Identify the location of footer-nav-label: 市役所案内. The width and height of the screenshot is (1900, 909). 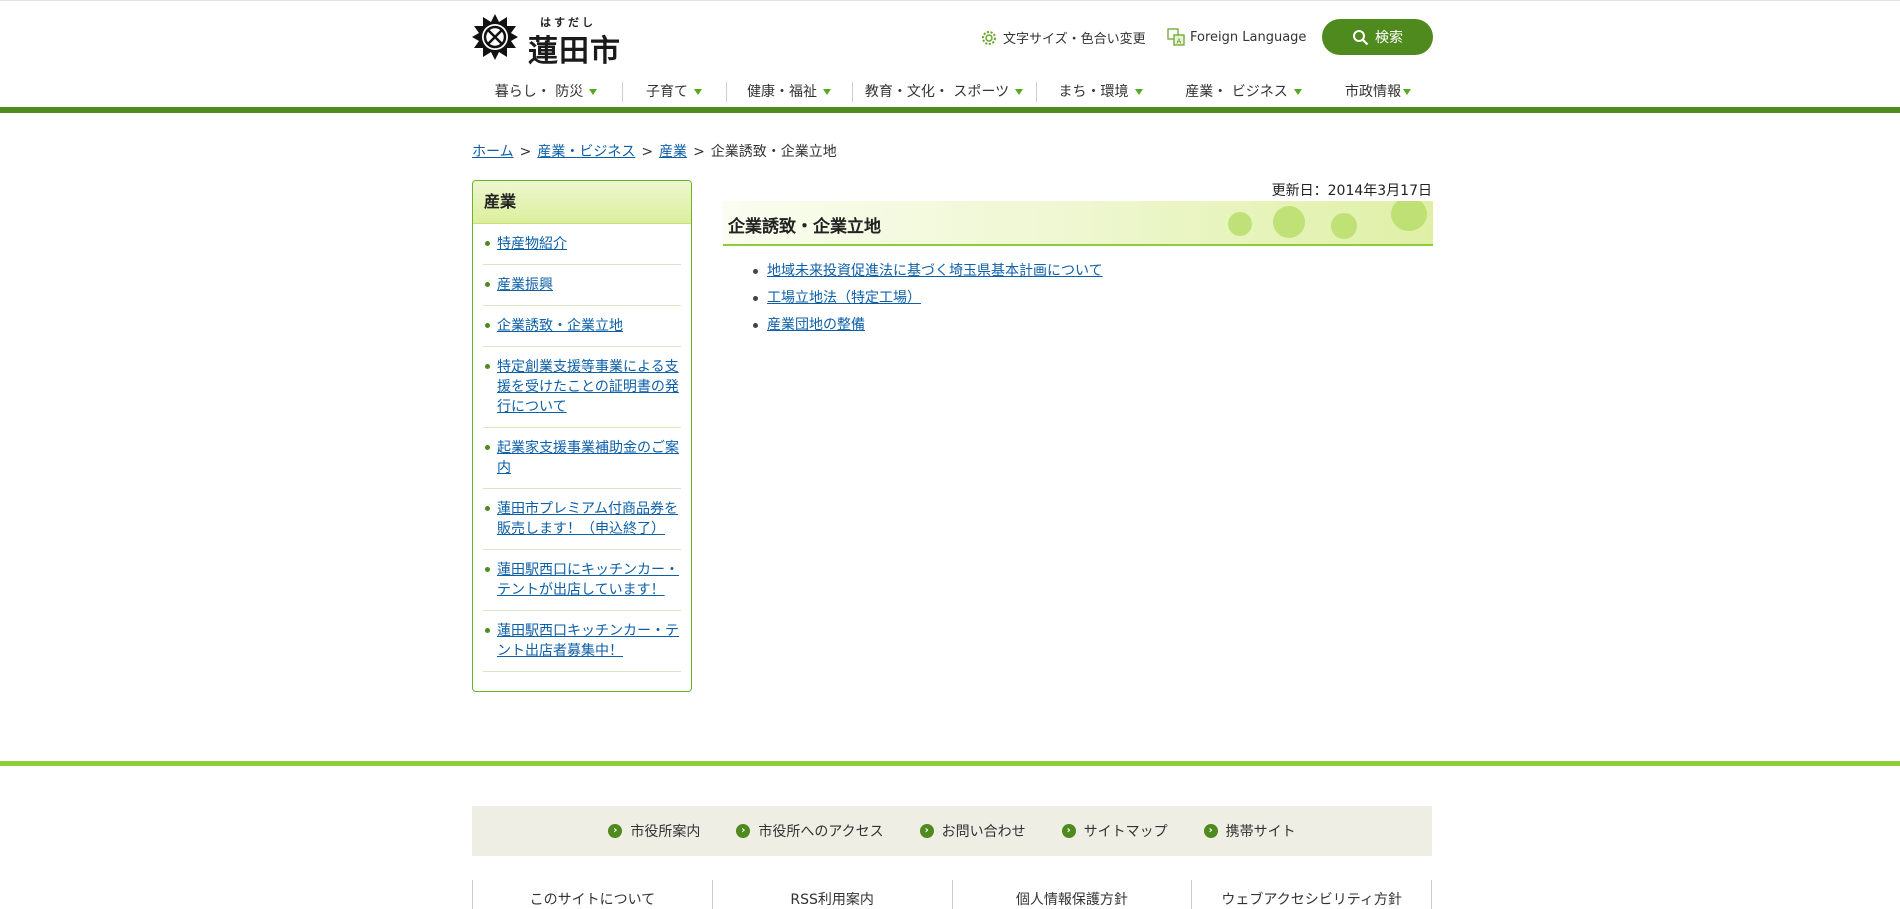
(665, 832).